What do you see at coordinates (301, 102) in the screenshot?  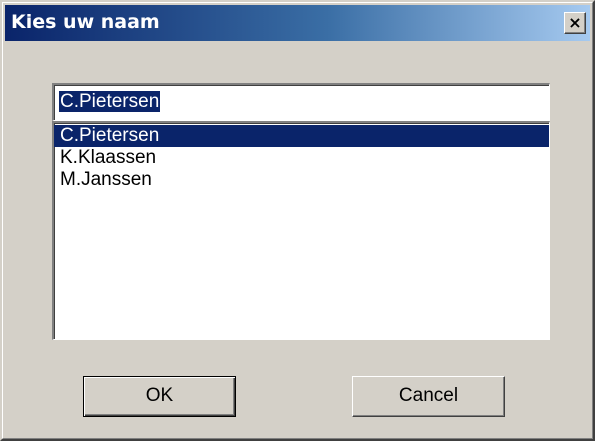 I see `name-input: C.Pietersen` at bounding box center [301, 102].